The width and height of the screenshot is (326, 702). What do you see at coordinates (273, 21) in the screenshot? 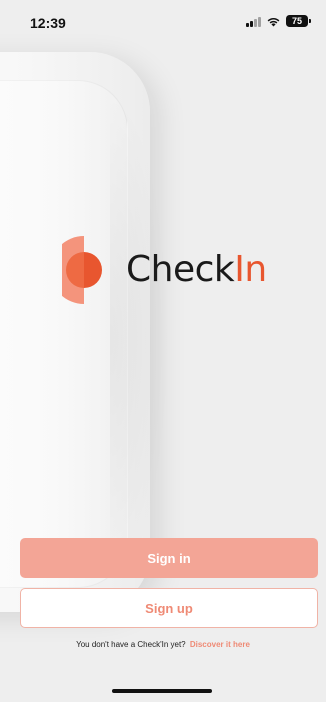
I see `wifi-icon` at bounding box center [273, 21].